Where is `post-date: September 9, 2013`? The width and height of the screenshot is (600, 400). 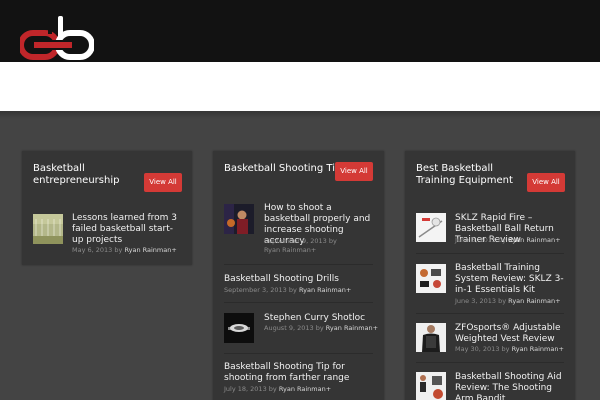
post-date: September 9, 2013 is located at coordinates (295, 241).